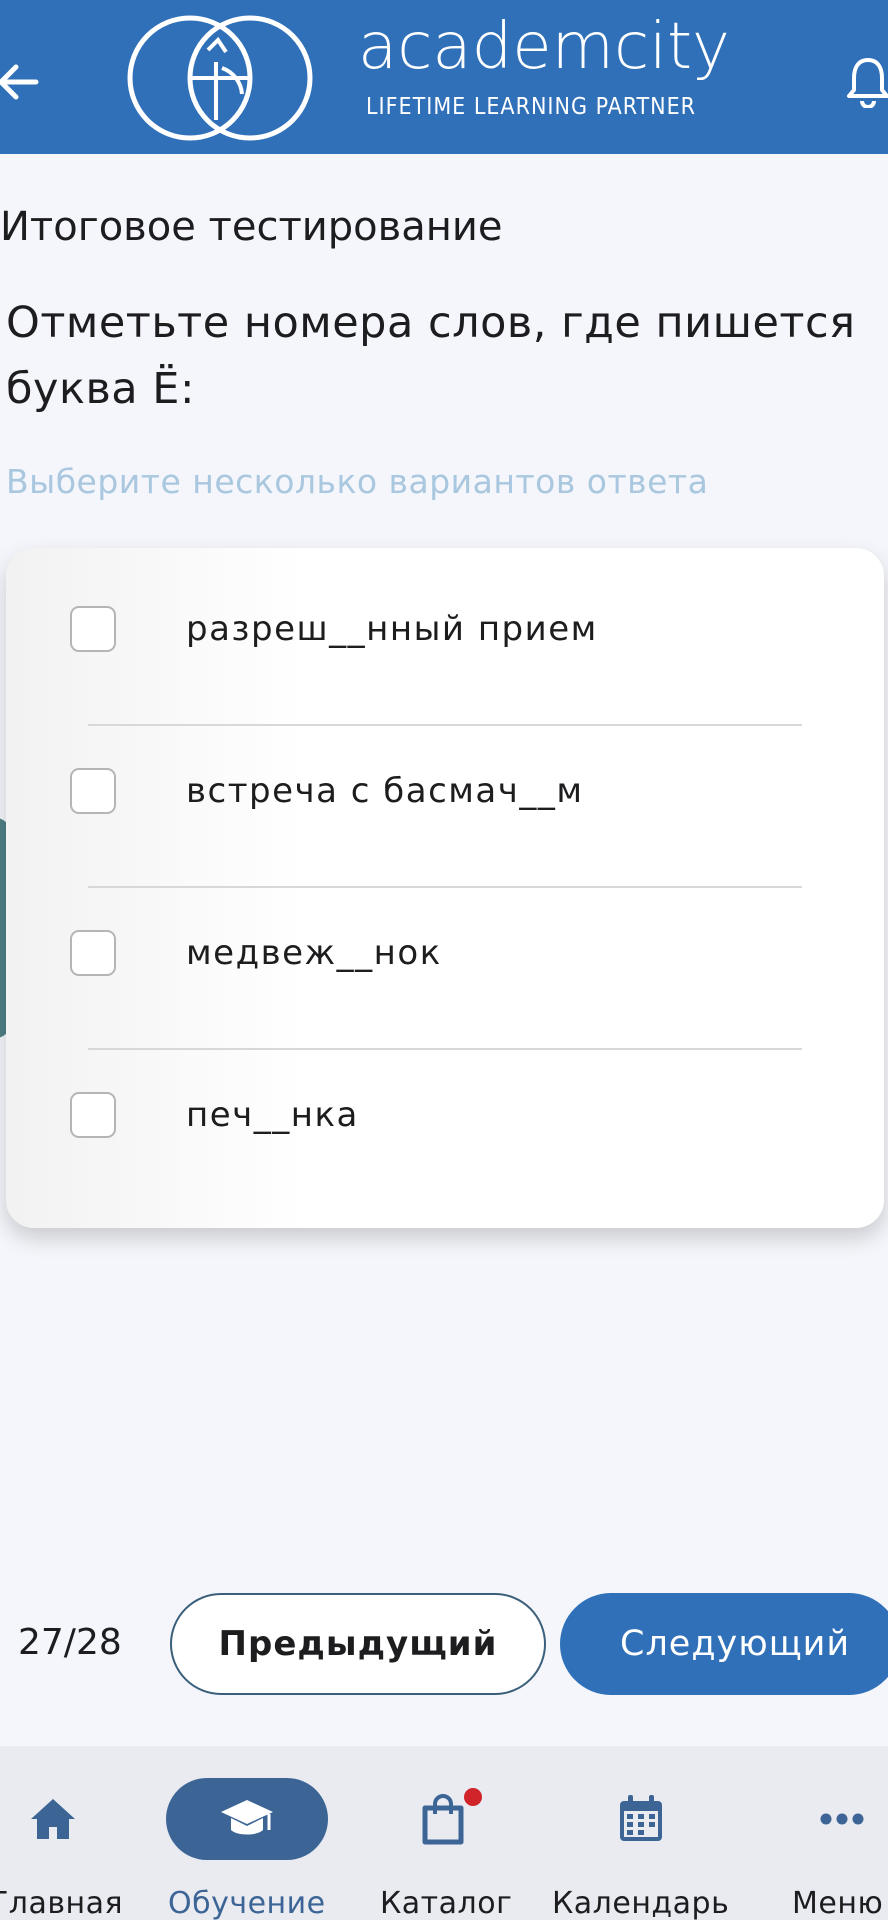 This screenshot has height=1920, width=888. I want to click on back-button, so click(22, 82).